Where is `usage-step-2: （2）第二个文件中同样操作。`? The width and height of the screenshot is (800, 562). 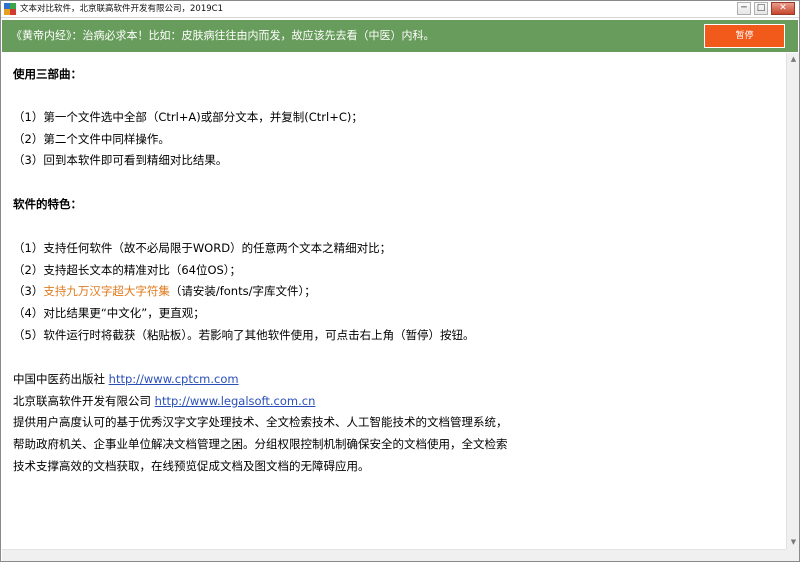
usage-step-2: （2）第二个文件中同样操作。 is located at coordinates (91, 139).